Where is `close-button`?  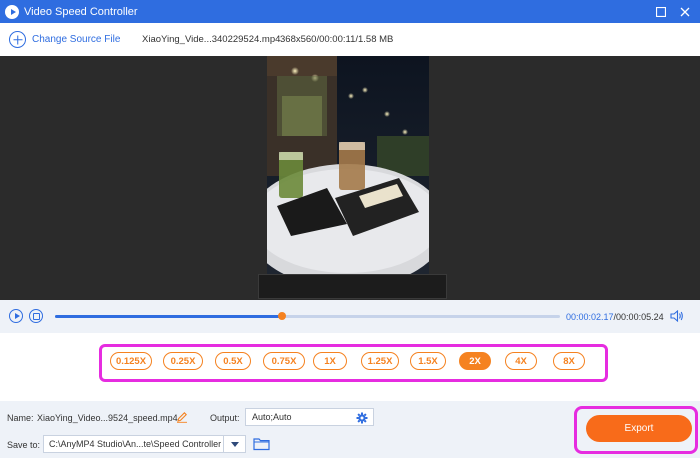 close-button is located at coordinates (685, 11).